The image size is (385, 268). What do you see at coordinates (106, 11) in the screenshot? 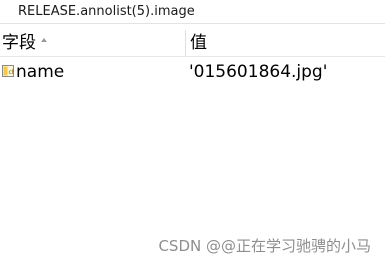
I see `window-title: RELEASE.annolist(5).image` at bounding box center [106, 11].